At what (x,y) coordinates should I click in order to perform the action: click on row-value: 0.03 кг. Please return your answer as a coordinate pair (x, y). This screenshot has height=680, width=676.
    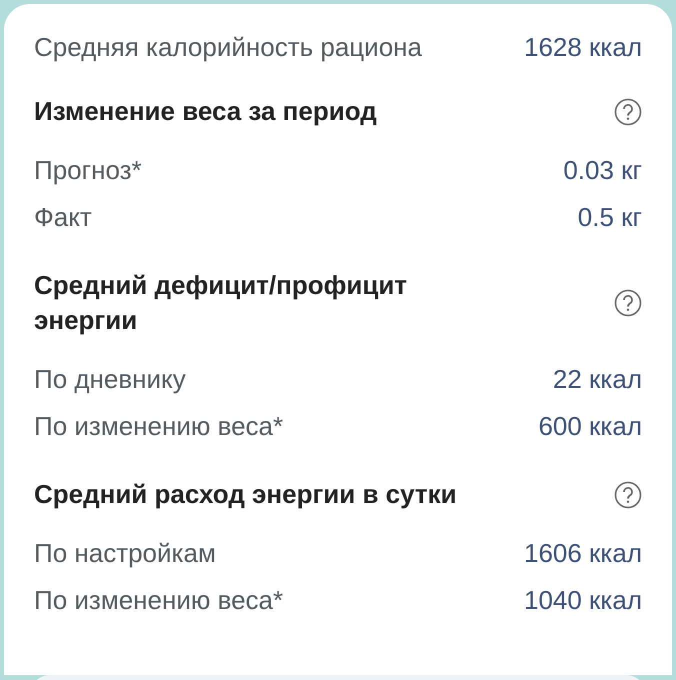
    Looking at the image, I should click on (602, 170).